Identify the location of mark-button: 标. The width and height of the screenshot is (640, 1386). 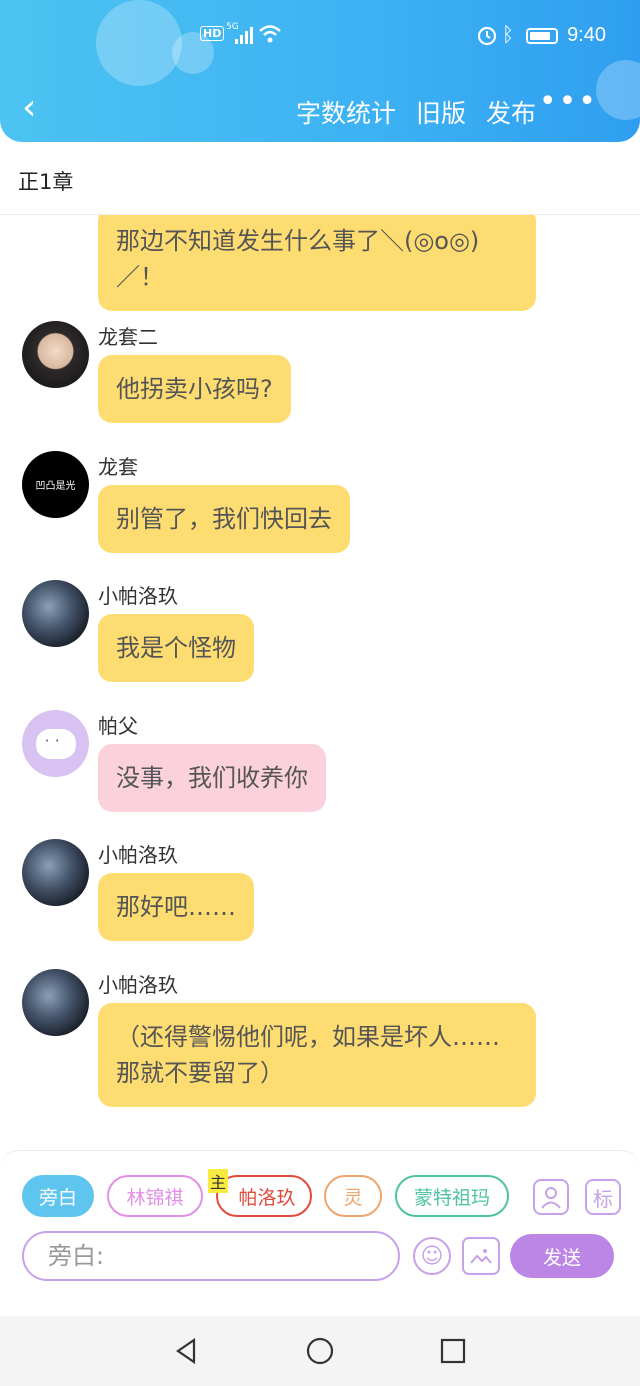
(603, 1197).